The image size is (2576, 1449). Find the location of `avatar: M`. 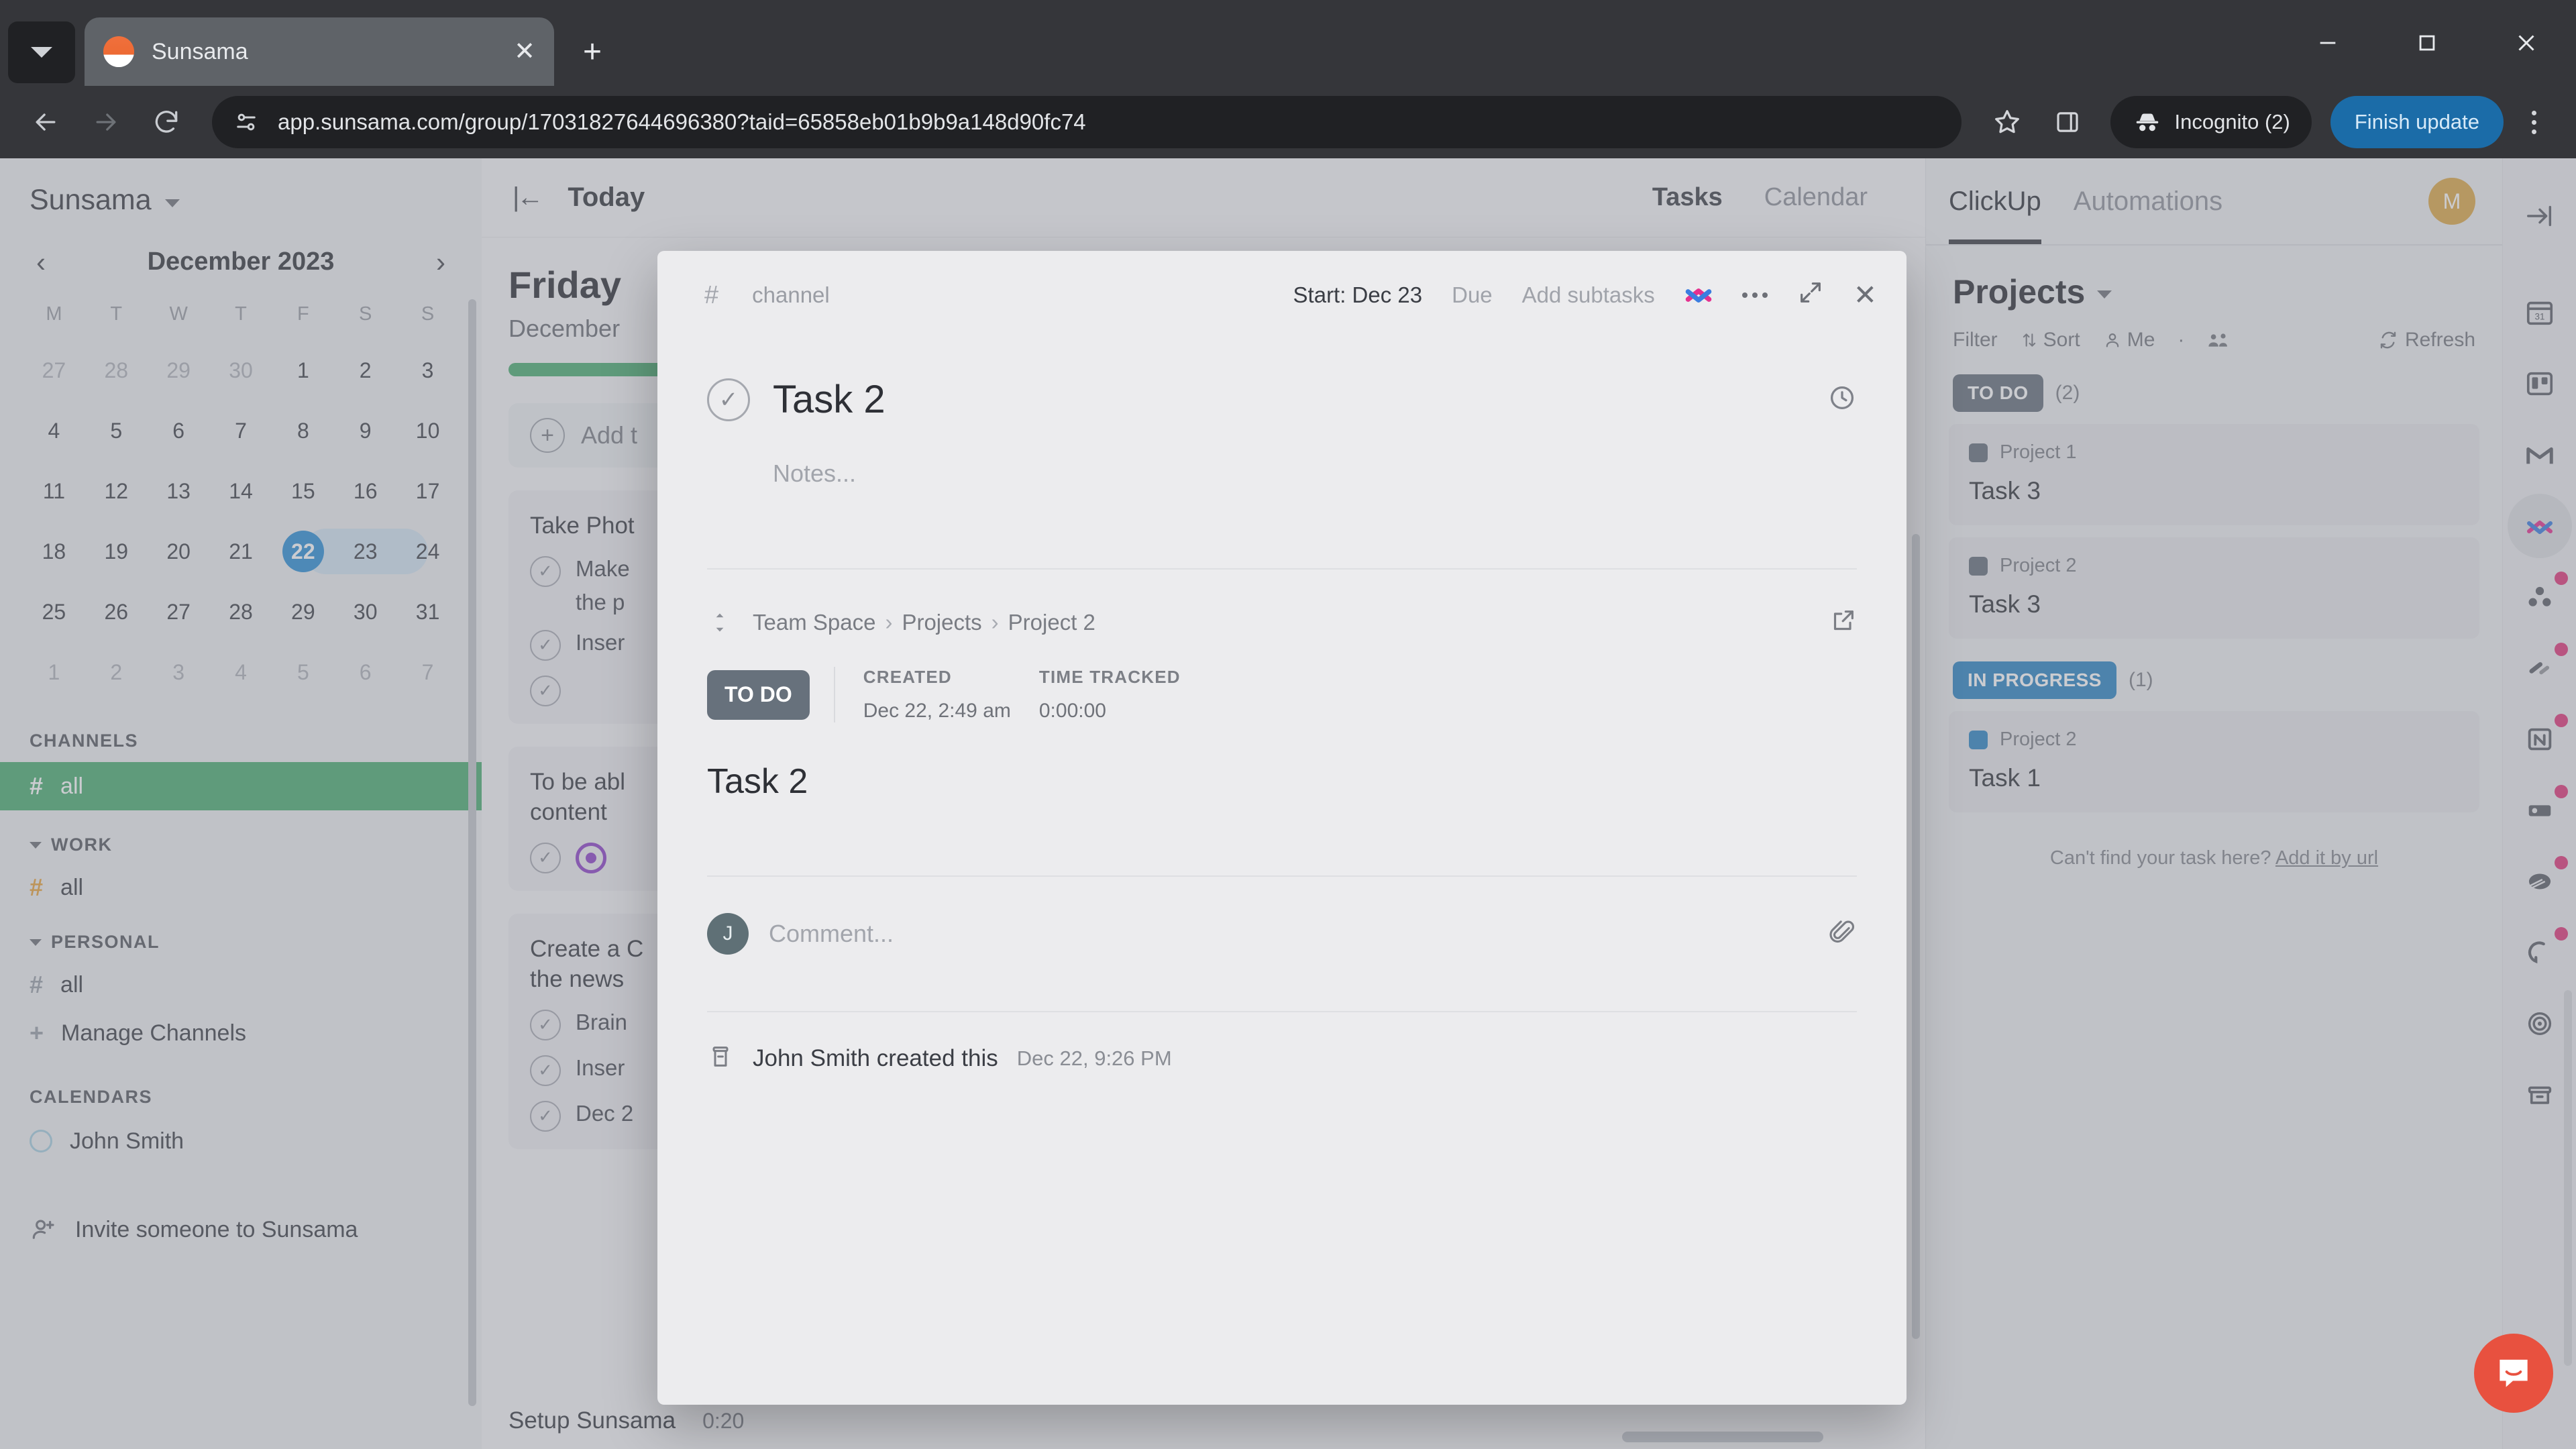

avatar: M is located at coordinates (2451, 201).